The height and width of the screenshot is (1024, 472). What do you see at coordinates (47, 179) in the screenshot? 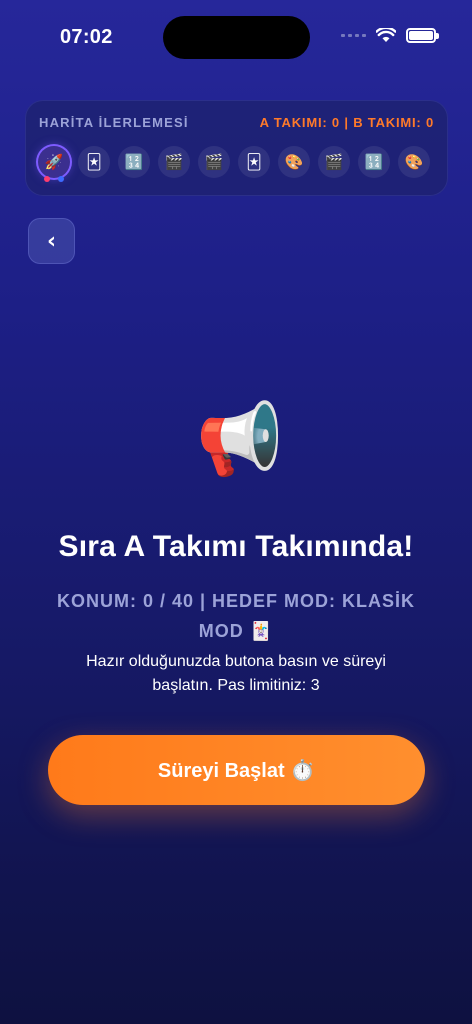
I see `team-a-marker` at bounding box center [47, 179].